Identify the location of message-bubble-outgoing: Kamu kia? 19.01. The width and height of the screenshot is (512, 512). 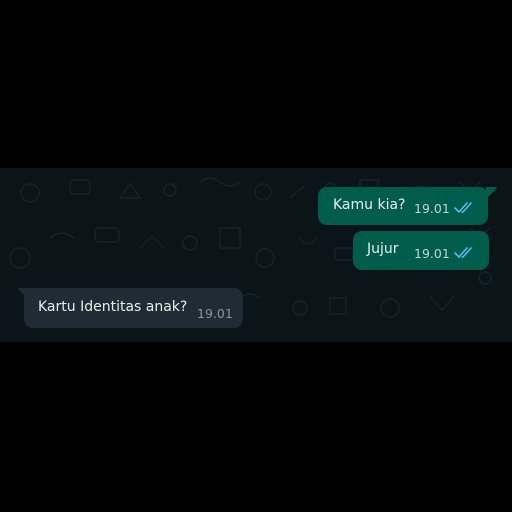
(403, 206).